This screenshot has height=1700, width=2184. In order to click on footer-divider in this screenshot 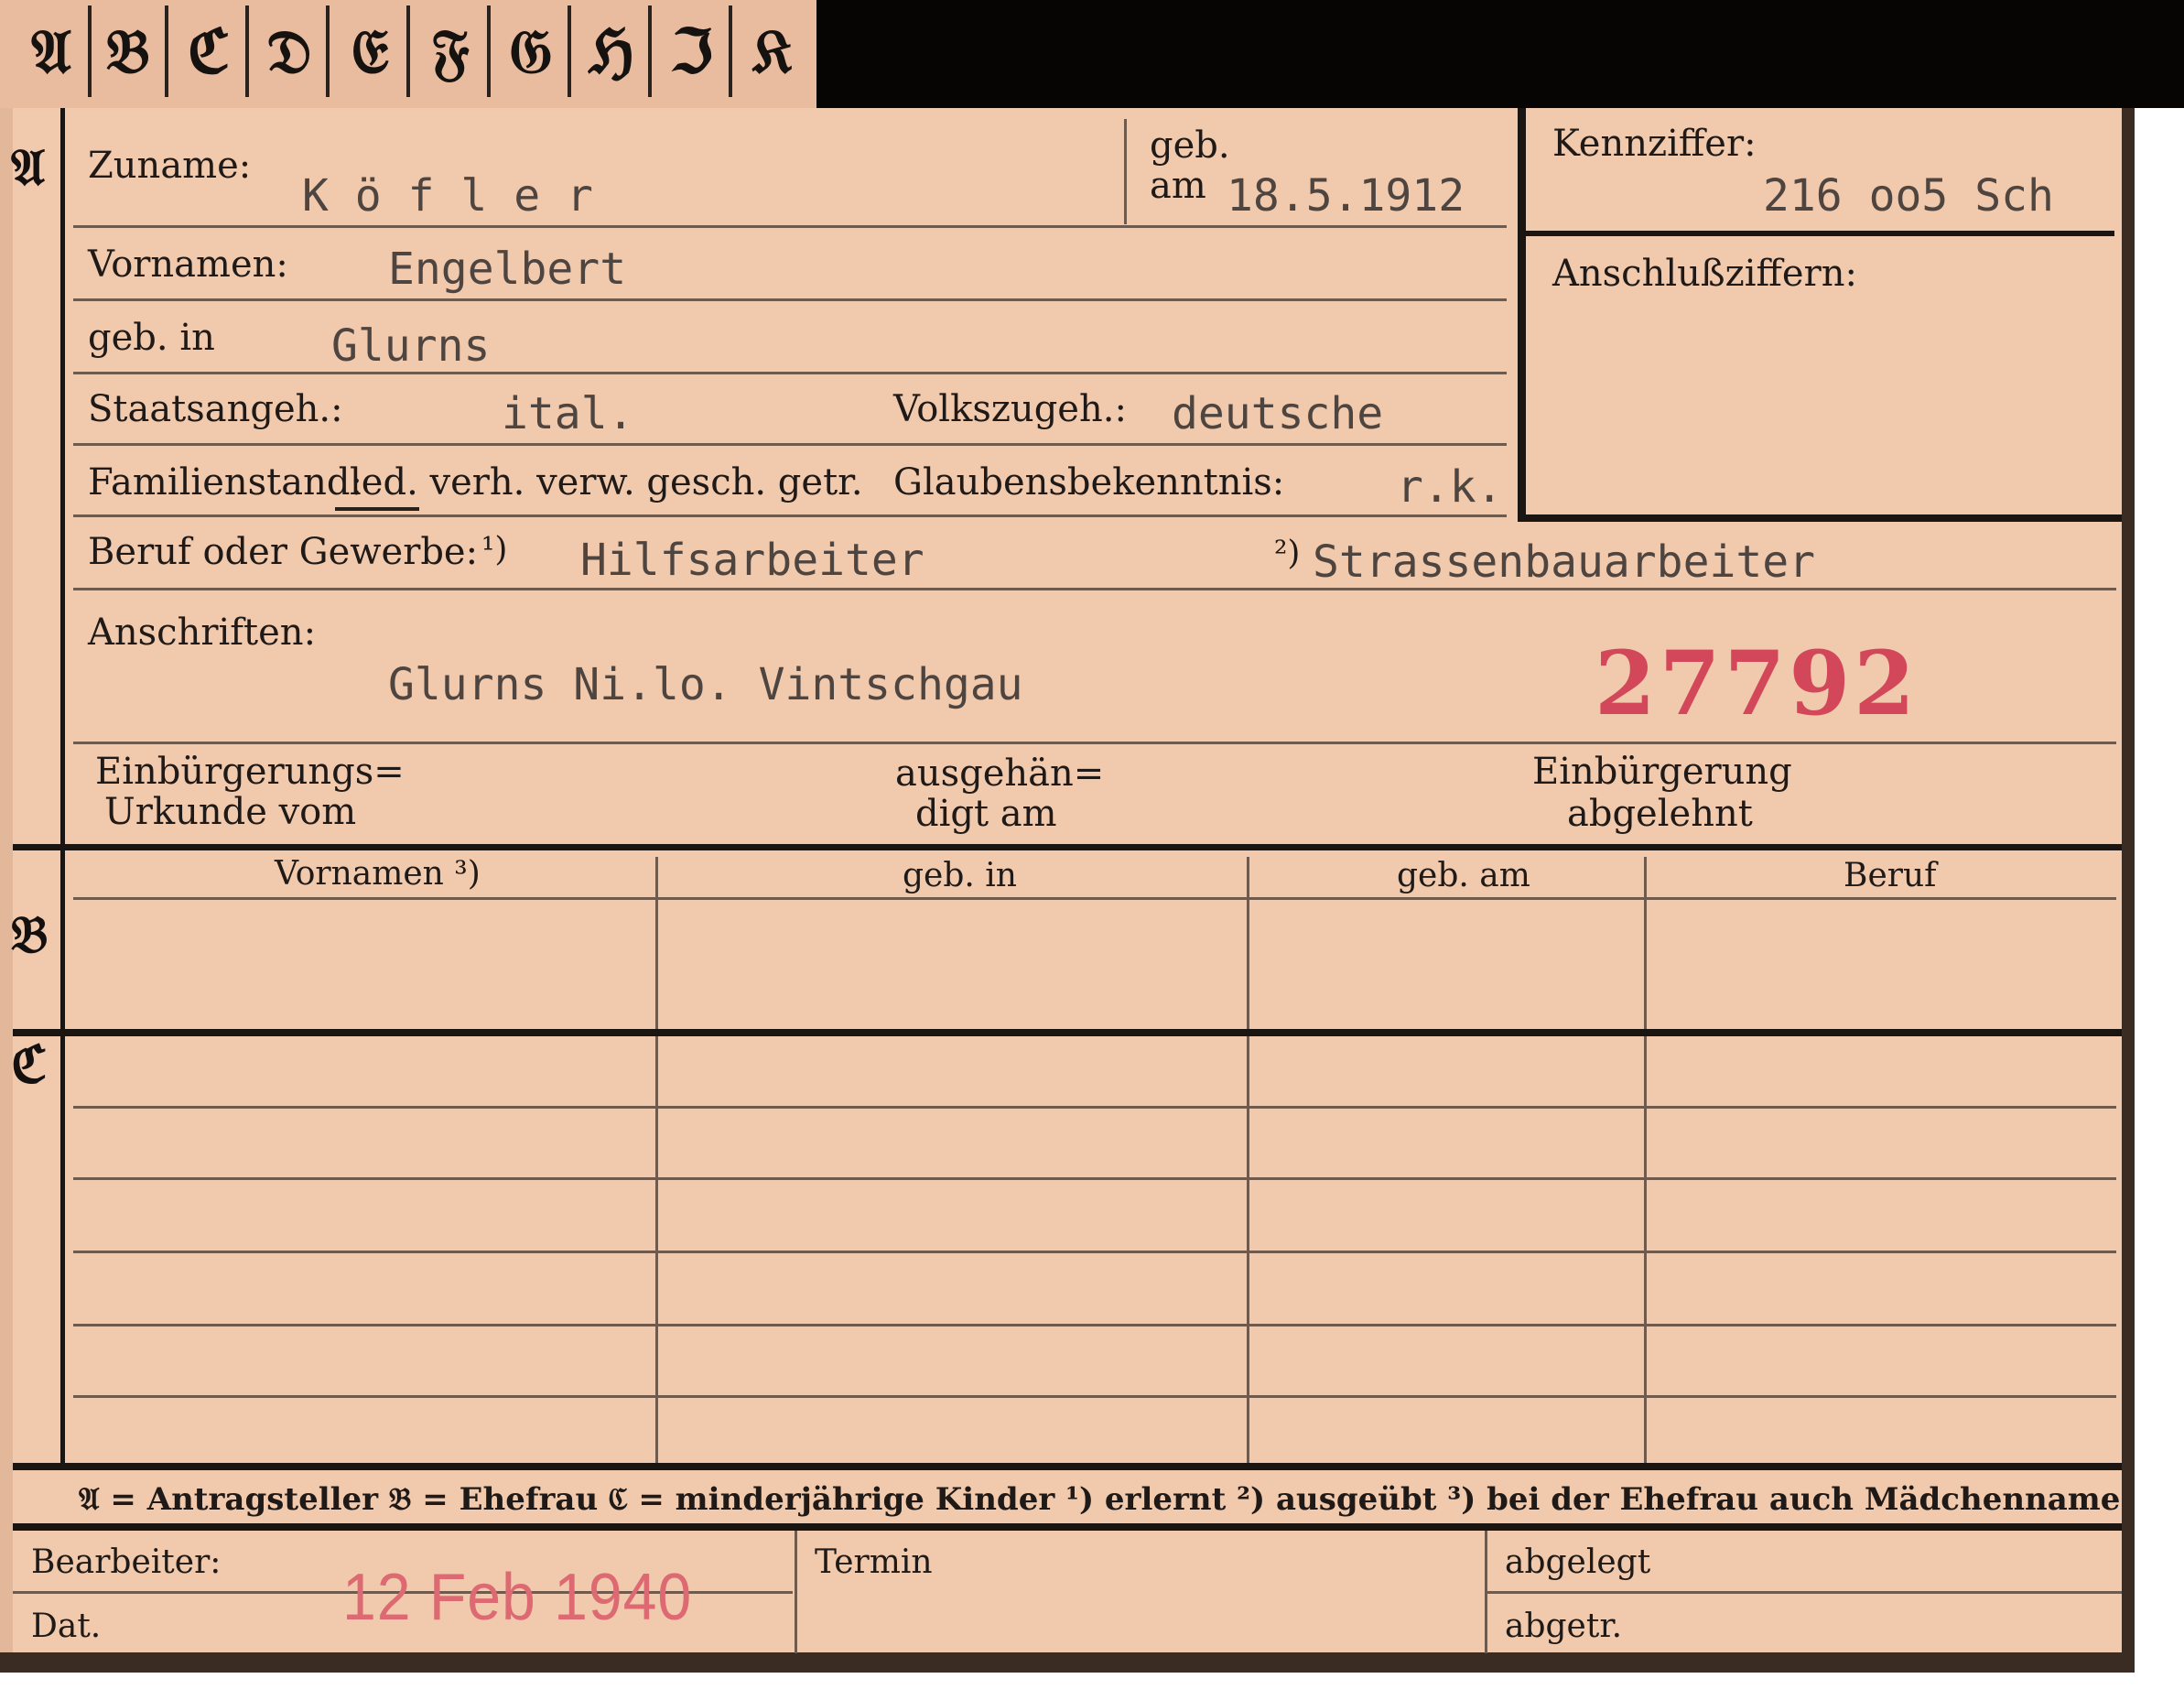, I will do `click(796, 1592)`.